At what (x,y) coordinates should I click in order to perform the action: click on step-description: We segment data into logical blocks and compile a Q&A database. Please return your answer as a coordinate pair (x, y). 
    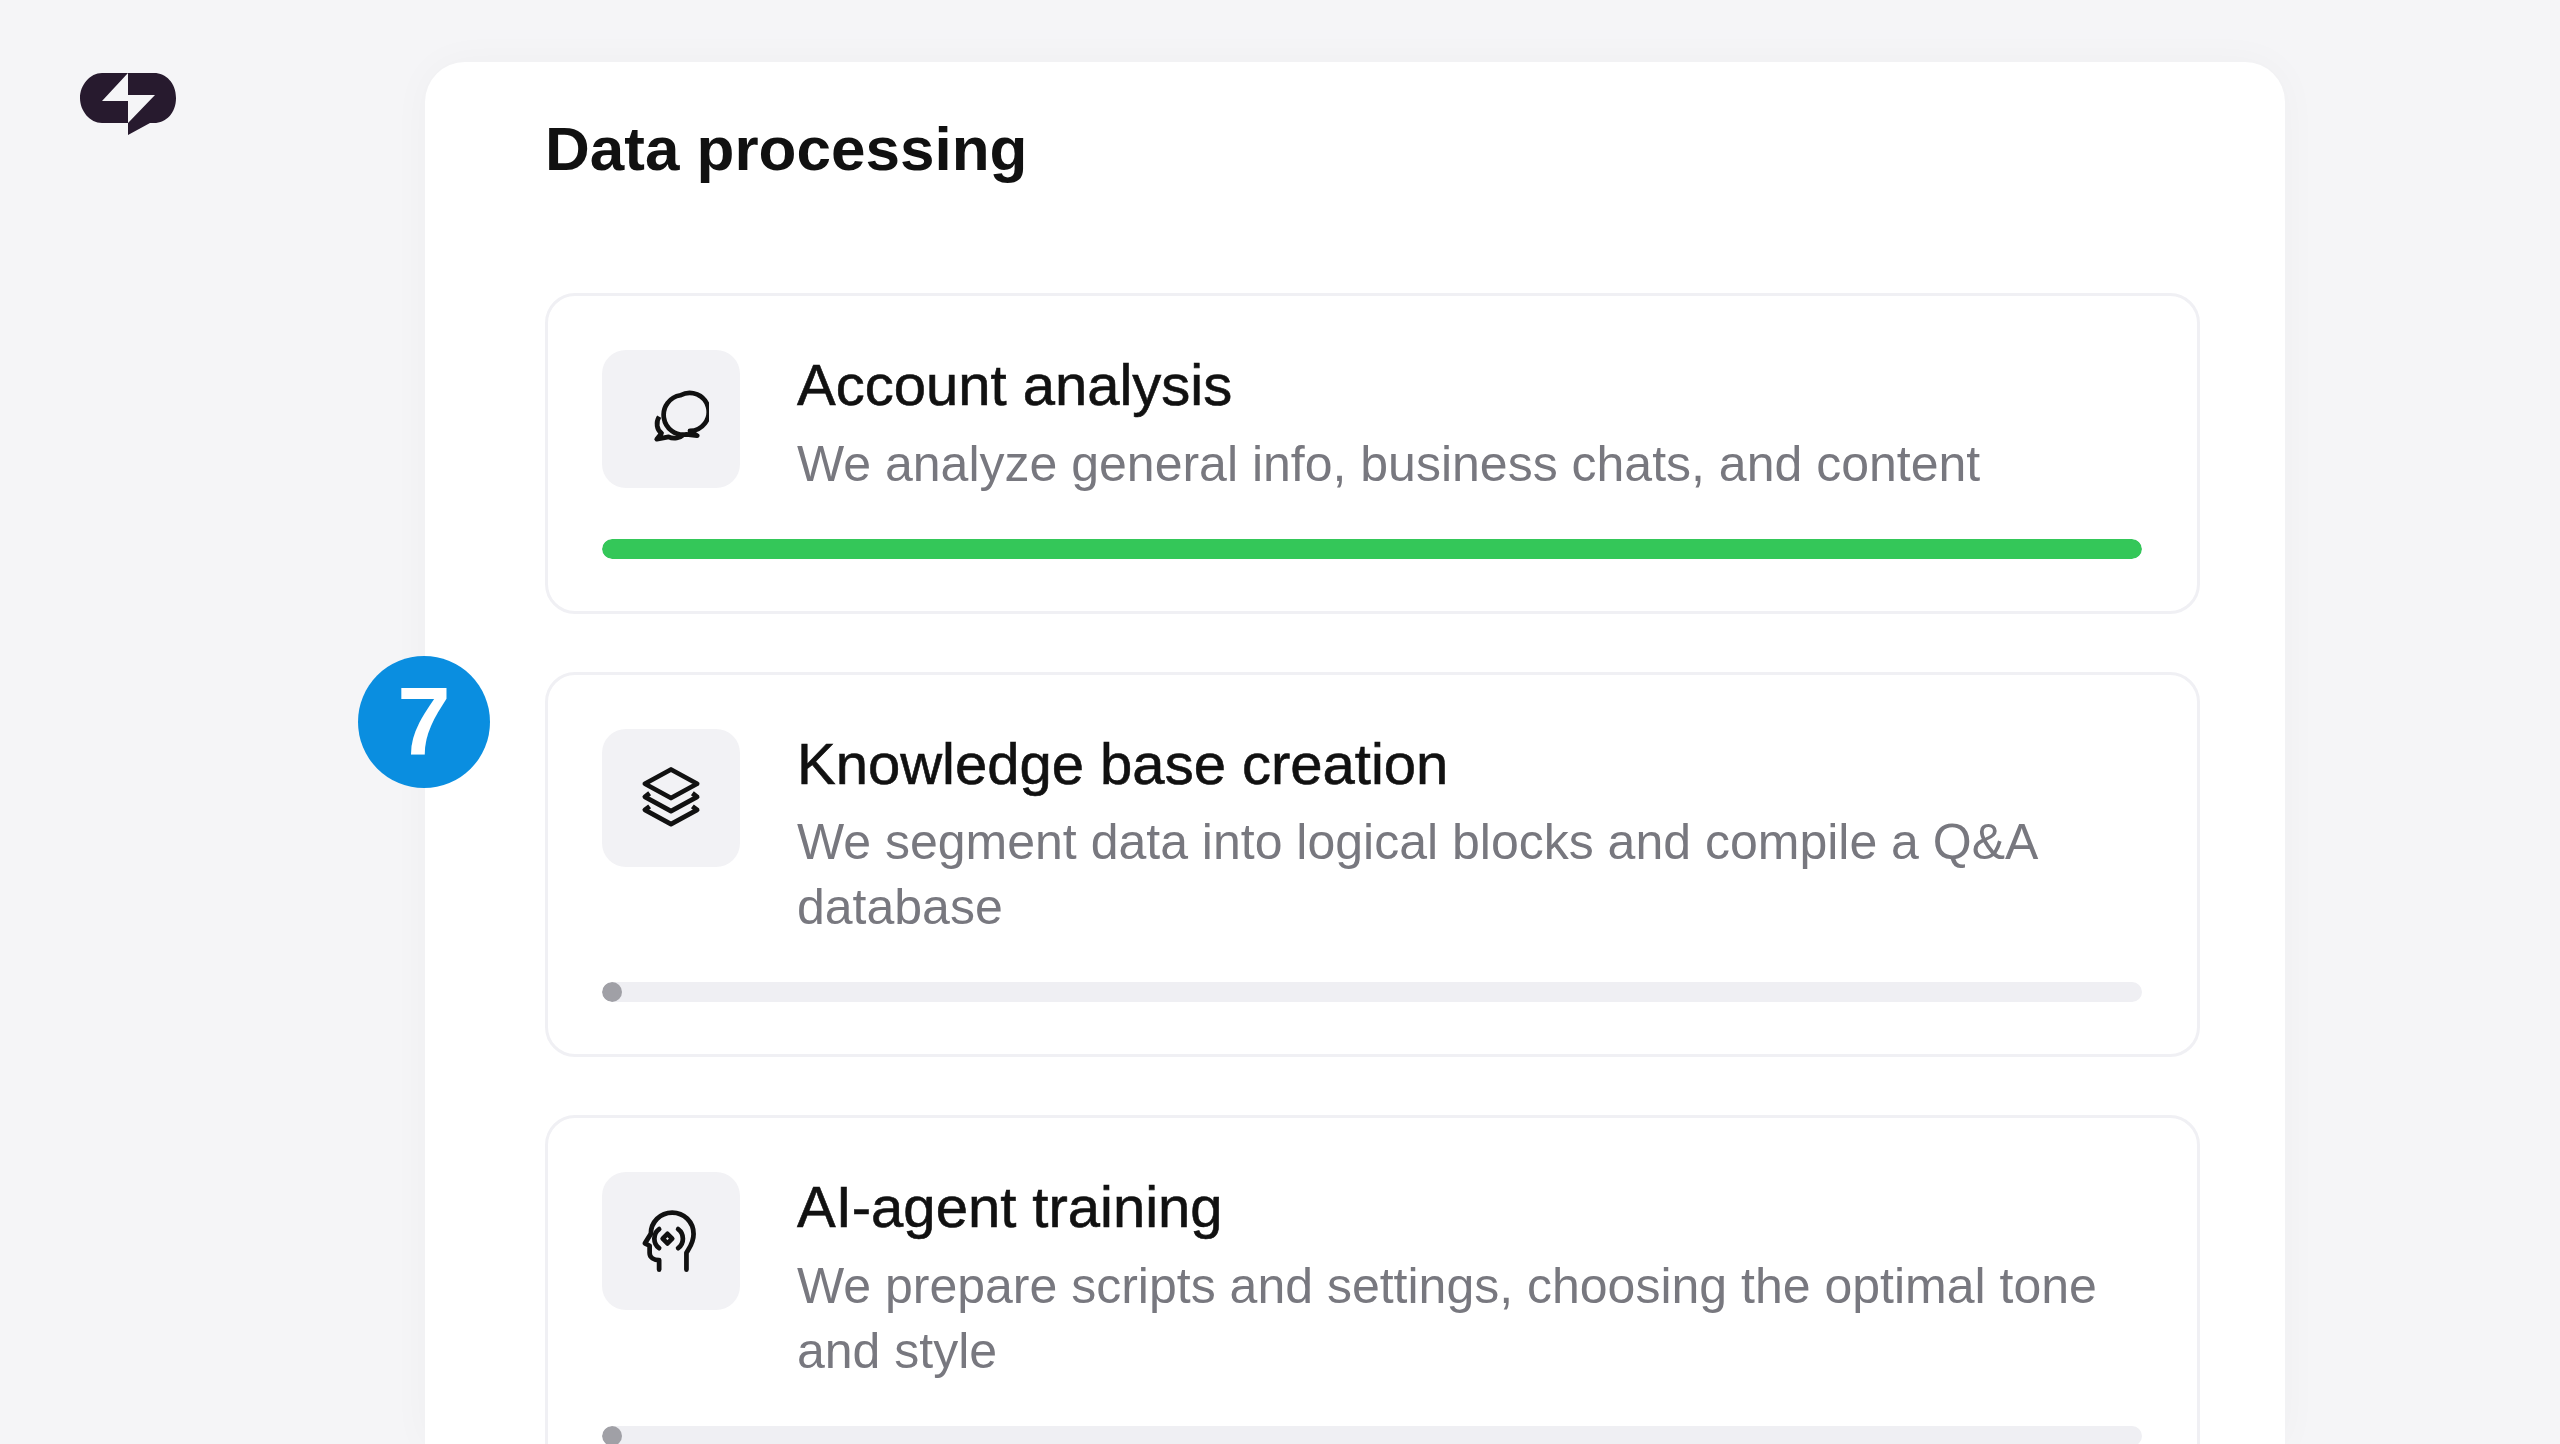
    Looking at the image, I should click on (1417, 875).